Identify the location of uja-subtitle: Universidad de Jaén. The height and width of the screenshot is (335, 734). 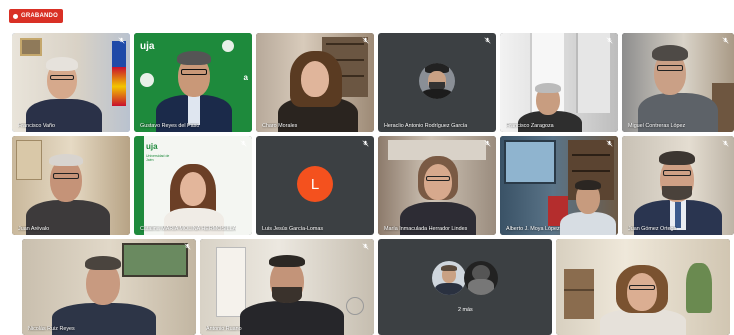
(158, 158).